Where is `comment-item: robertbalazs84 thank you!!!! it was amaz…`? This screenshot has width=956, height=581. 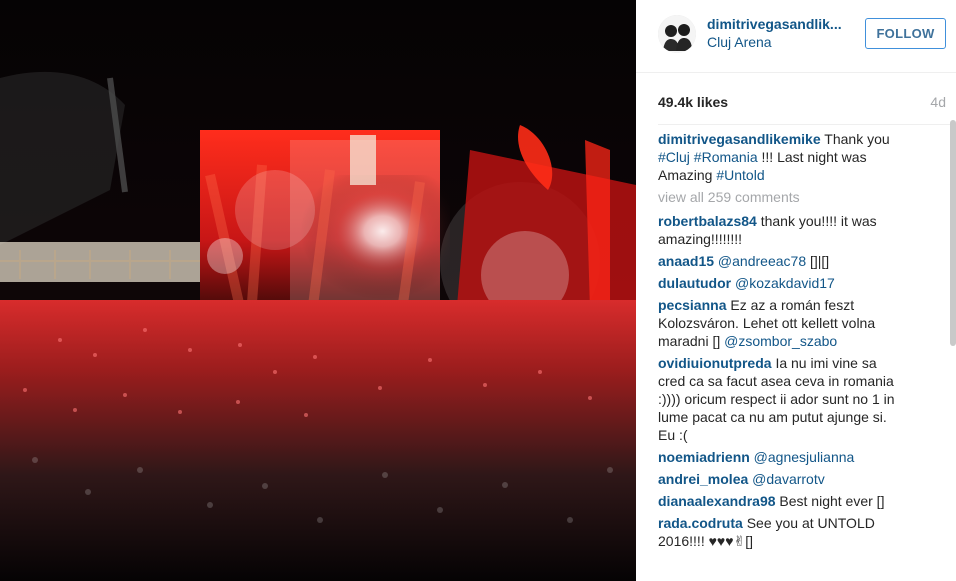
comment-item: robertbalazs84 thank you!!!! it was amaz… is located at coordinates (778, 230).